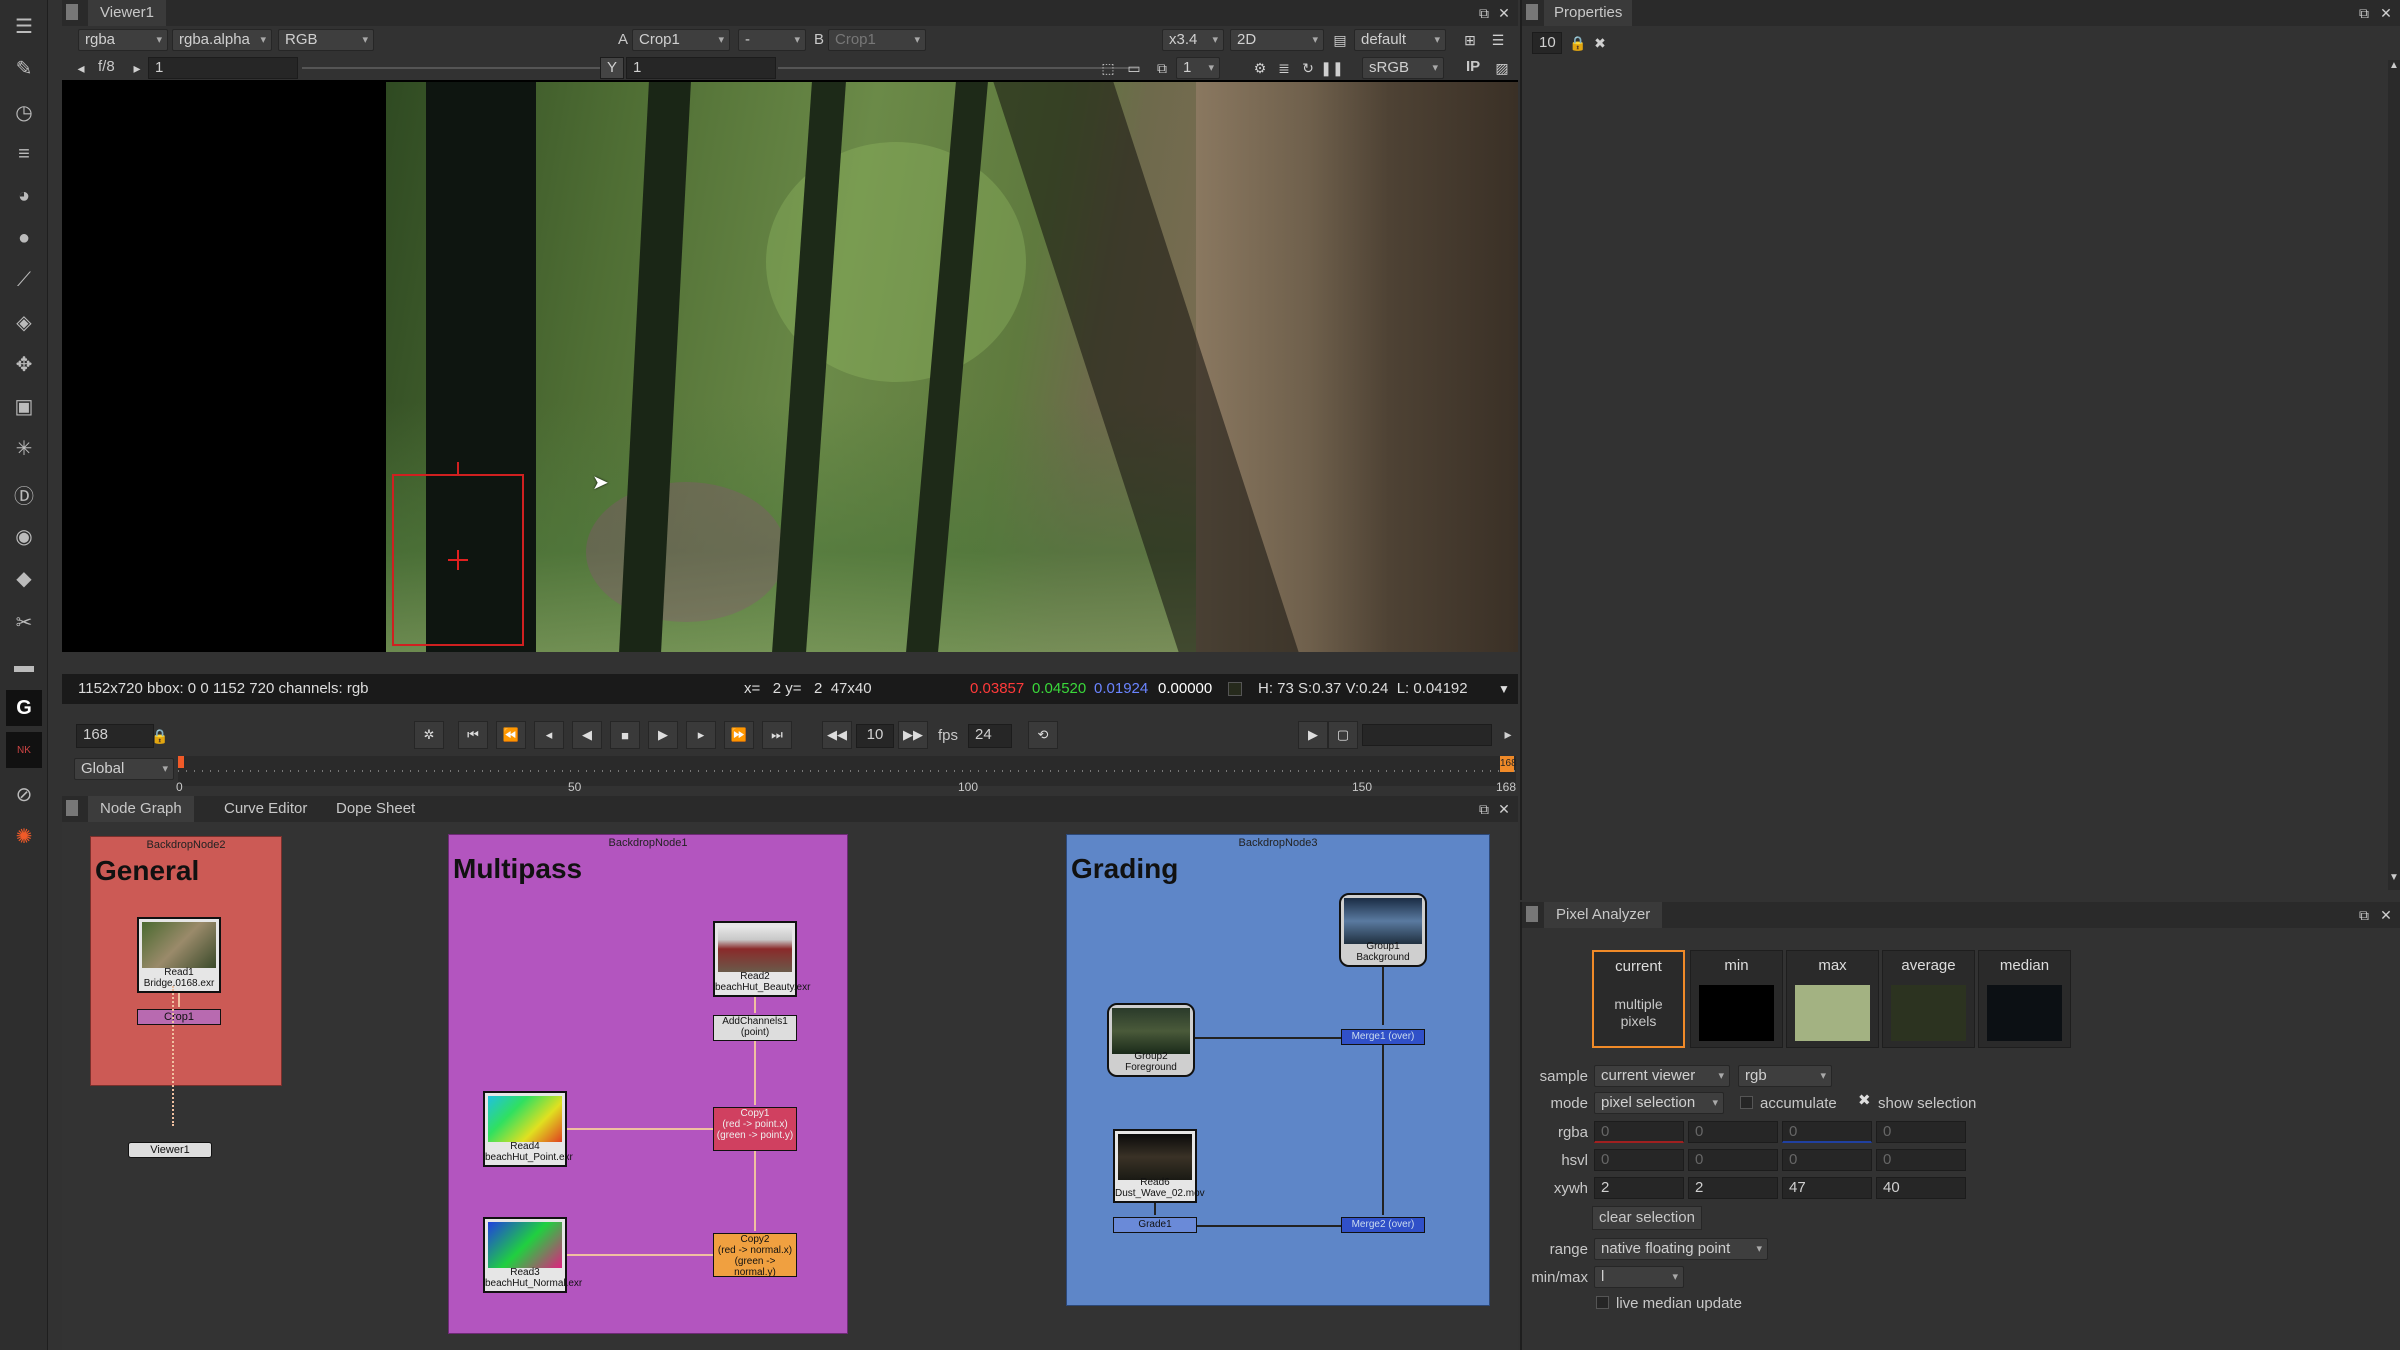 This screenshot has width=2400, height=1350. Describe the element at coordinates (1733, 1132) in the screenshot. I see `rgba-g-field: 0` at that location.